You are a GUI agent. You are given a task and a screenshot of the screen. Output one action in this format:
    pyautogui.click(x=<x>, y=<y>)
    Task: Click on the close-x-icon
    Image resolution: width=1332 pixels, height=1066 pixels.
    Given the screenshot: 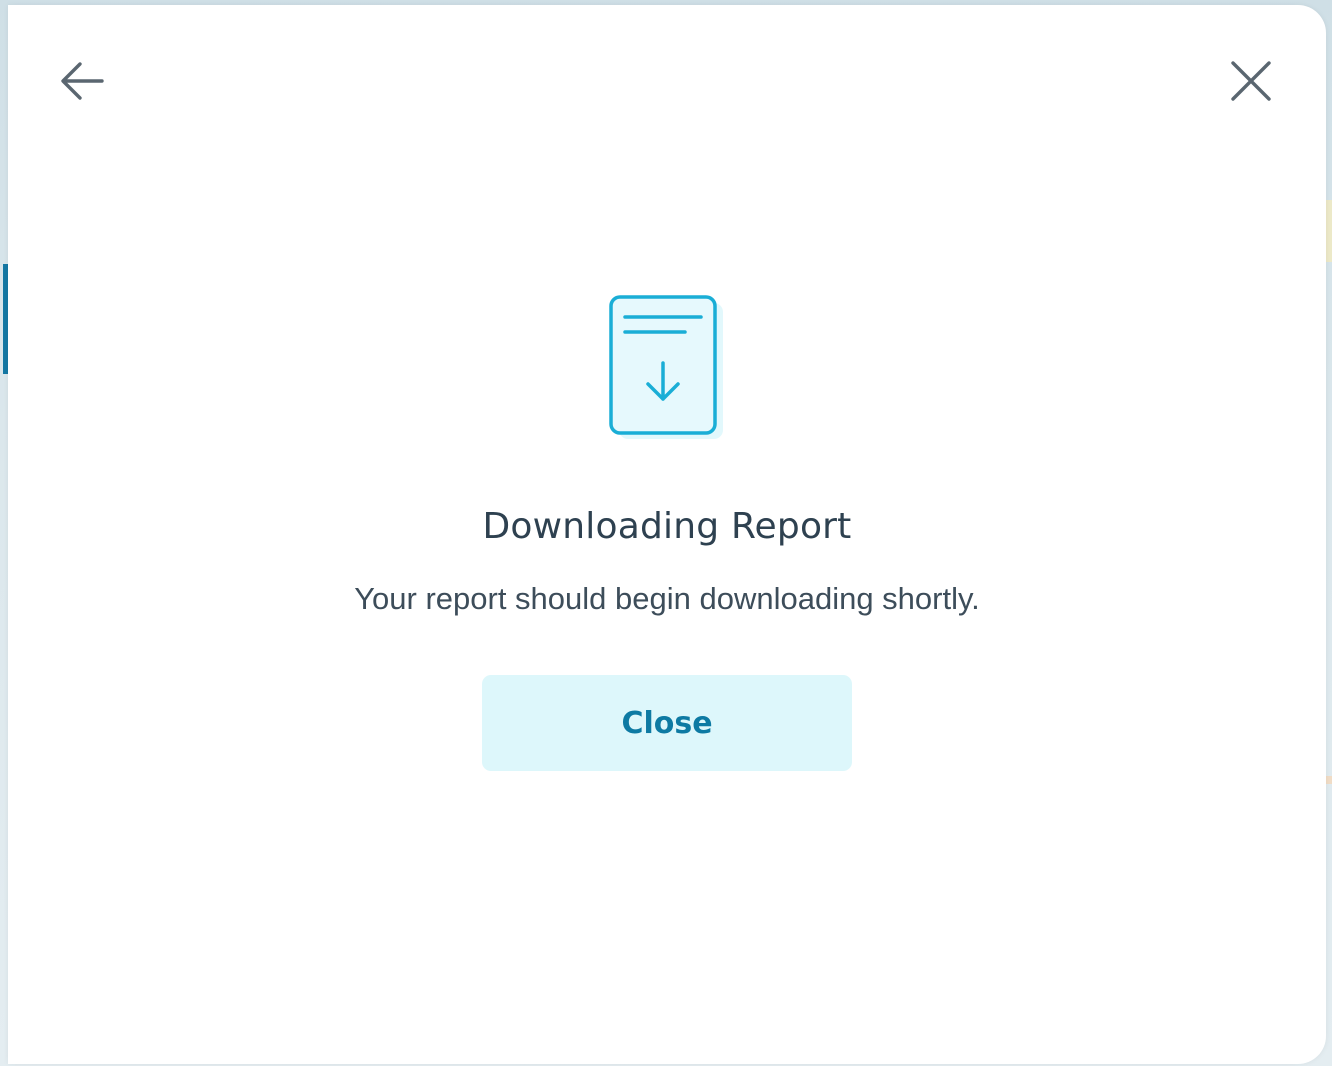 What is the action you would take?
    pyautogui.click(x=1251, y=81)
    